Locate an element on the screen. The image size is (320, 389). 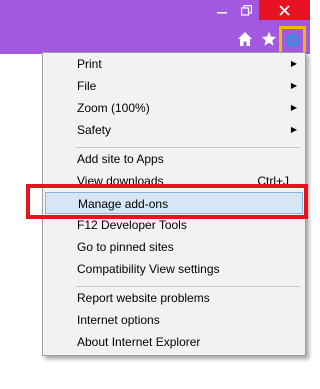
close-button is located at coordinates (284, 10).